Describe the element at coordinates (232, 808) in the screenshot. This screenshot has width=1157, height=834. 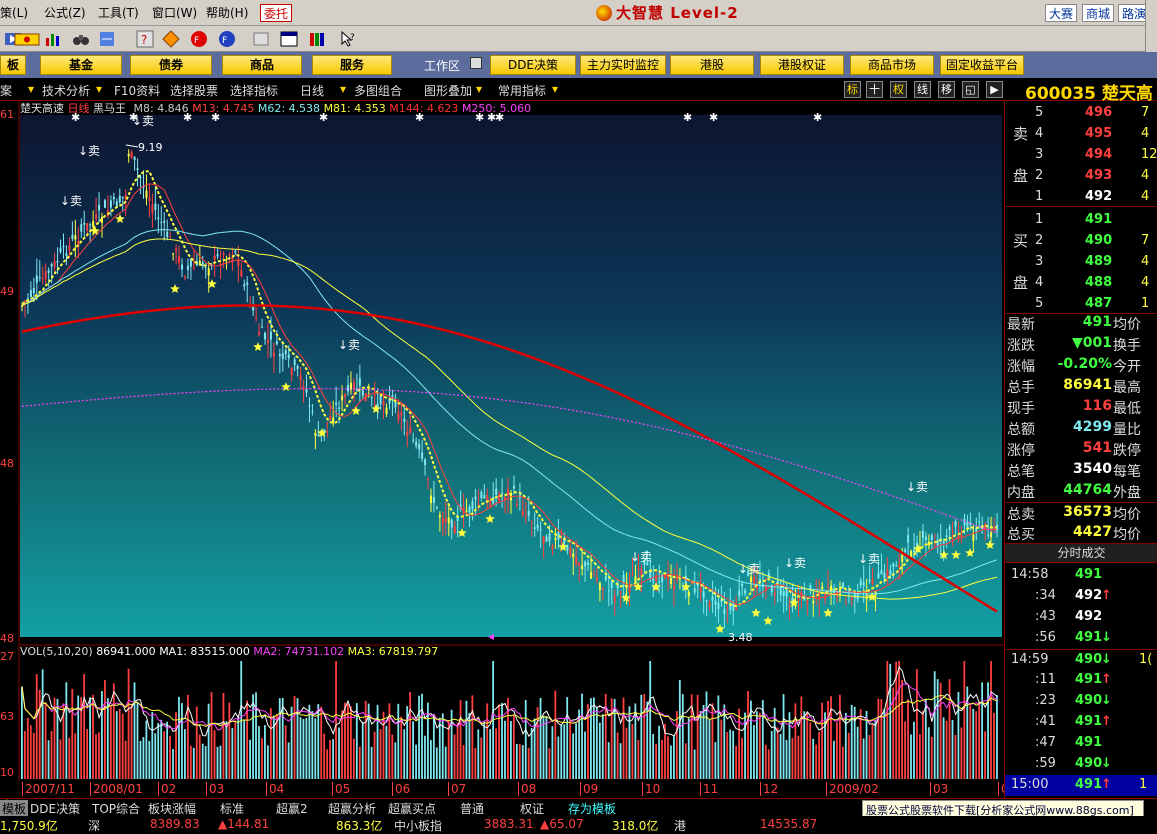
I see `template-tab: 标准` at that location.